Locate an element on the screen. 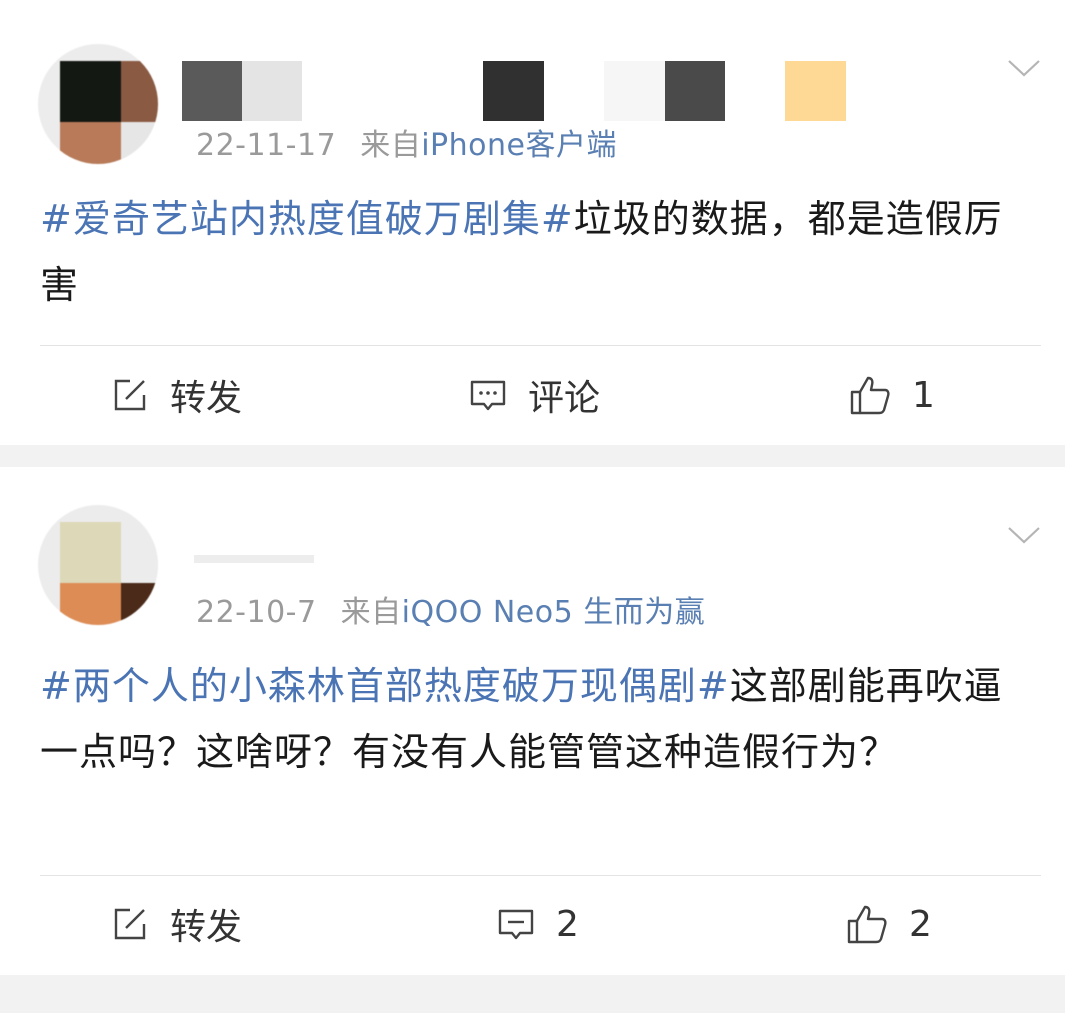 The width and height of the screenshot is (1065, 1013). comment-button: 评论 is located at coordinates (534, 395).